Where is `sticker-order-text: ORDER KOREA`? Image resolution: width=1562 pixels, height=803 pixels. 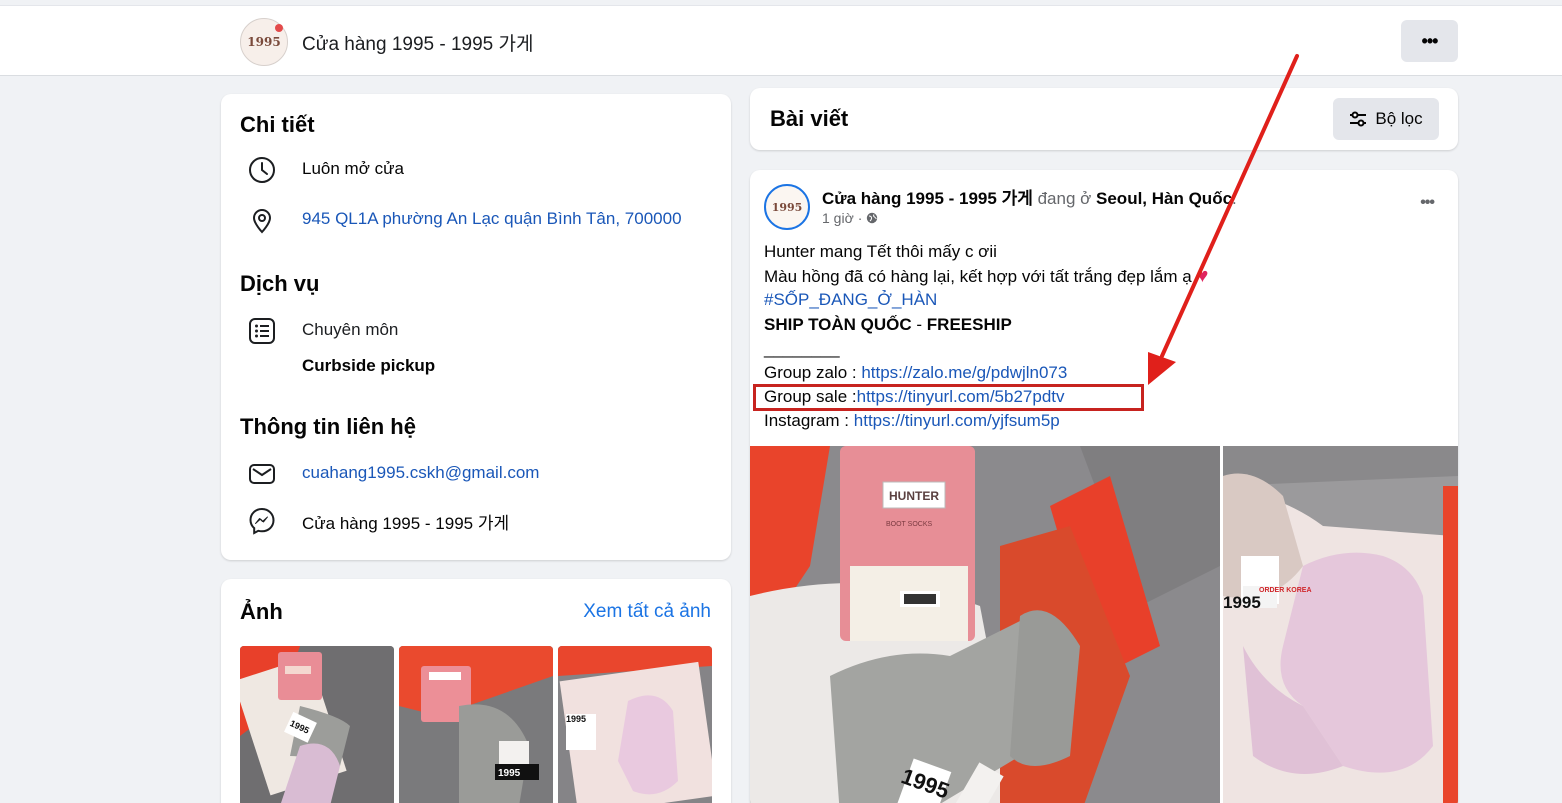 sticker-order-text: ORDER KOREA is located at coordinates (1285, 590).